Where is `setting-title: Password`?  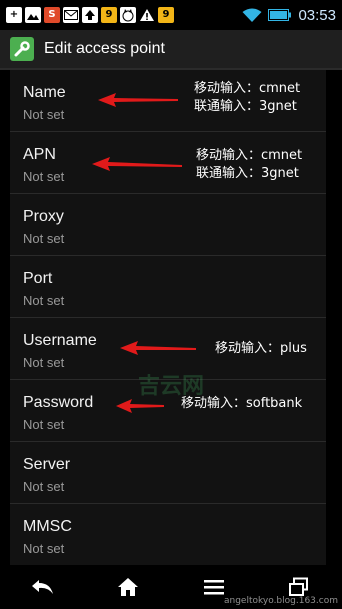
setting-title: Password is located at coordinates (58, 402).